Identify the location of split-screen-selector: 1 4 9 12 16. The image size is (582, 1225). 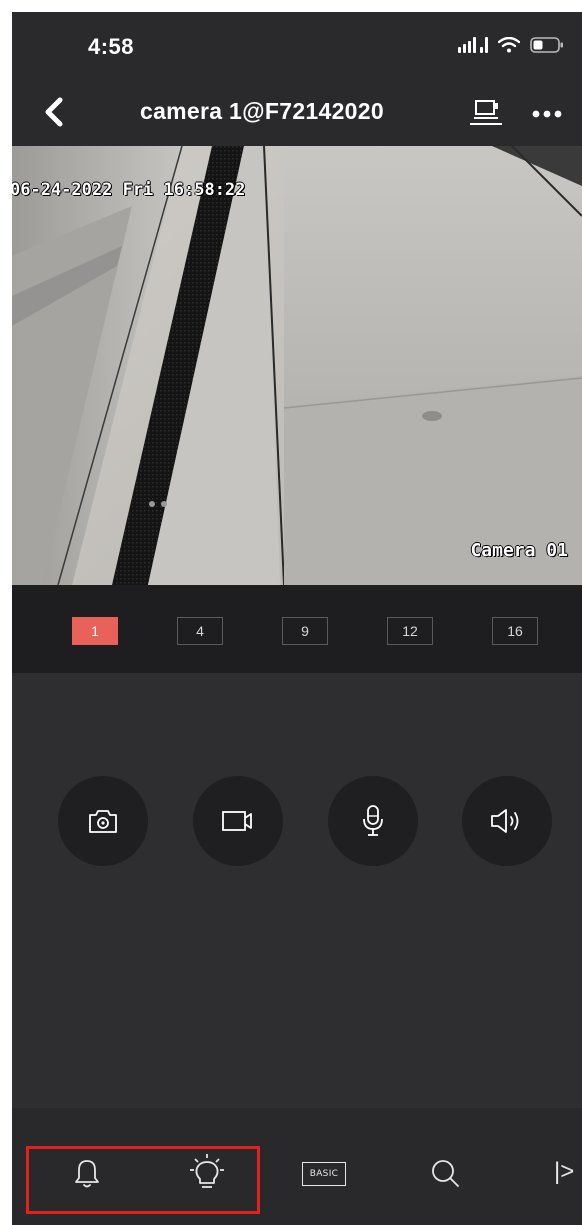
(297, 629).